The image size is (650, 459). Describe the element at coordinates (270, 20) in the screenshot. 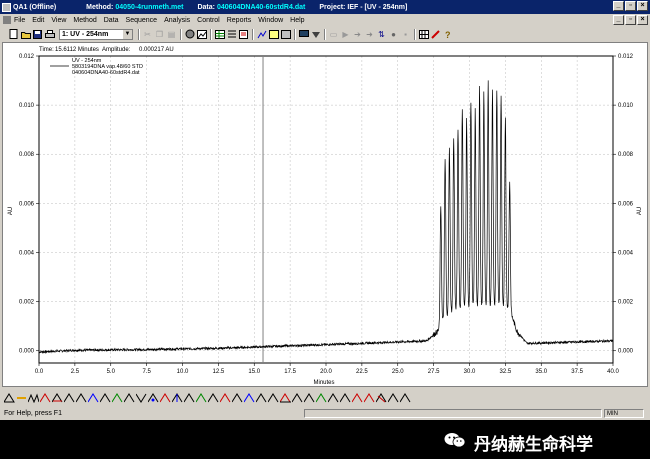

I see `menu-window: Window` at that location.